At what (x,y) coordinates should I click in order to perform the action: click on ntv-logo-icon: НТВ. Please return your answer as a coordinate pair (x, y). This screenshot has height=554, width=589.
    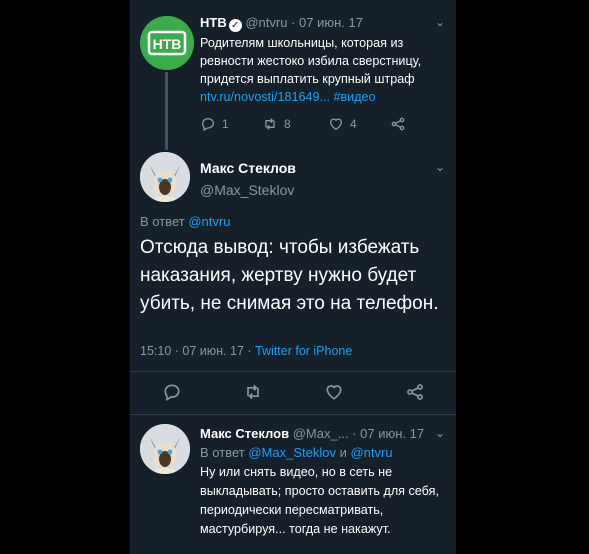
    Looking at the image, I should click on (167, 43).